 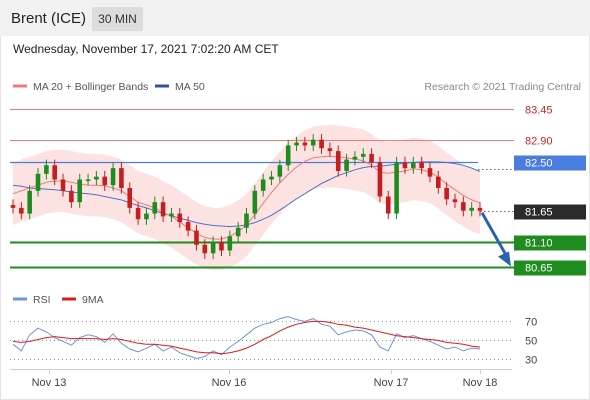 What do you see at coordinates (539, 244) in the screenshot?
I see `support-label: 81.10` at bounding box center [539, 244].